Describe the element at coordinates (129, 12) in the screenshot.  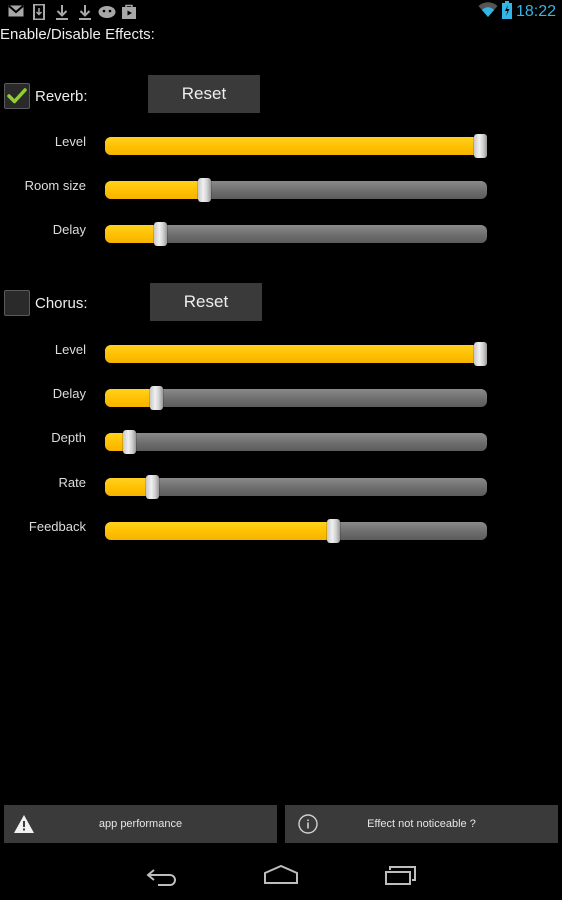
I see `play-store-icon` at that location.